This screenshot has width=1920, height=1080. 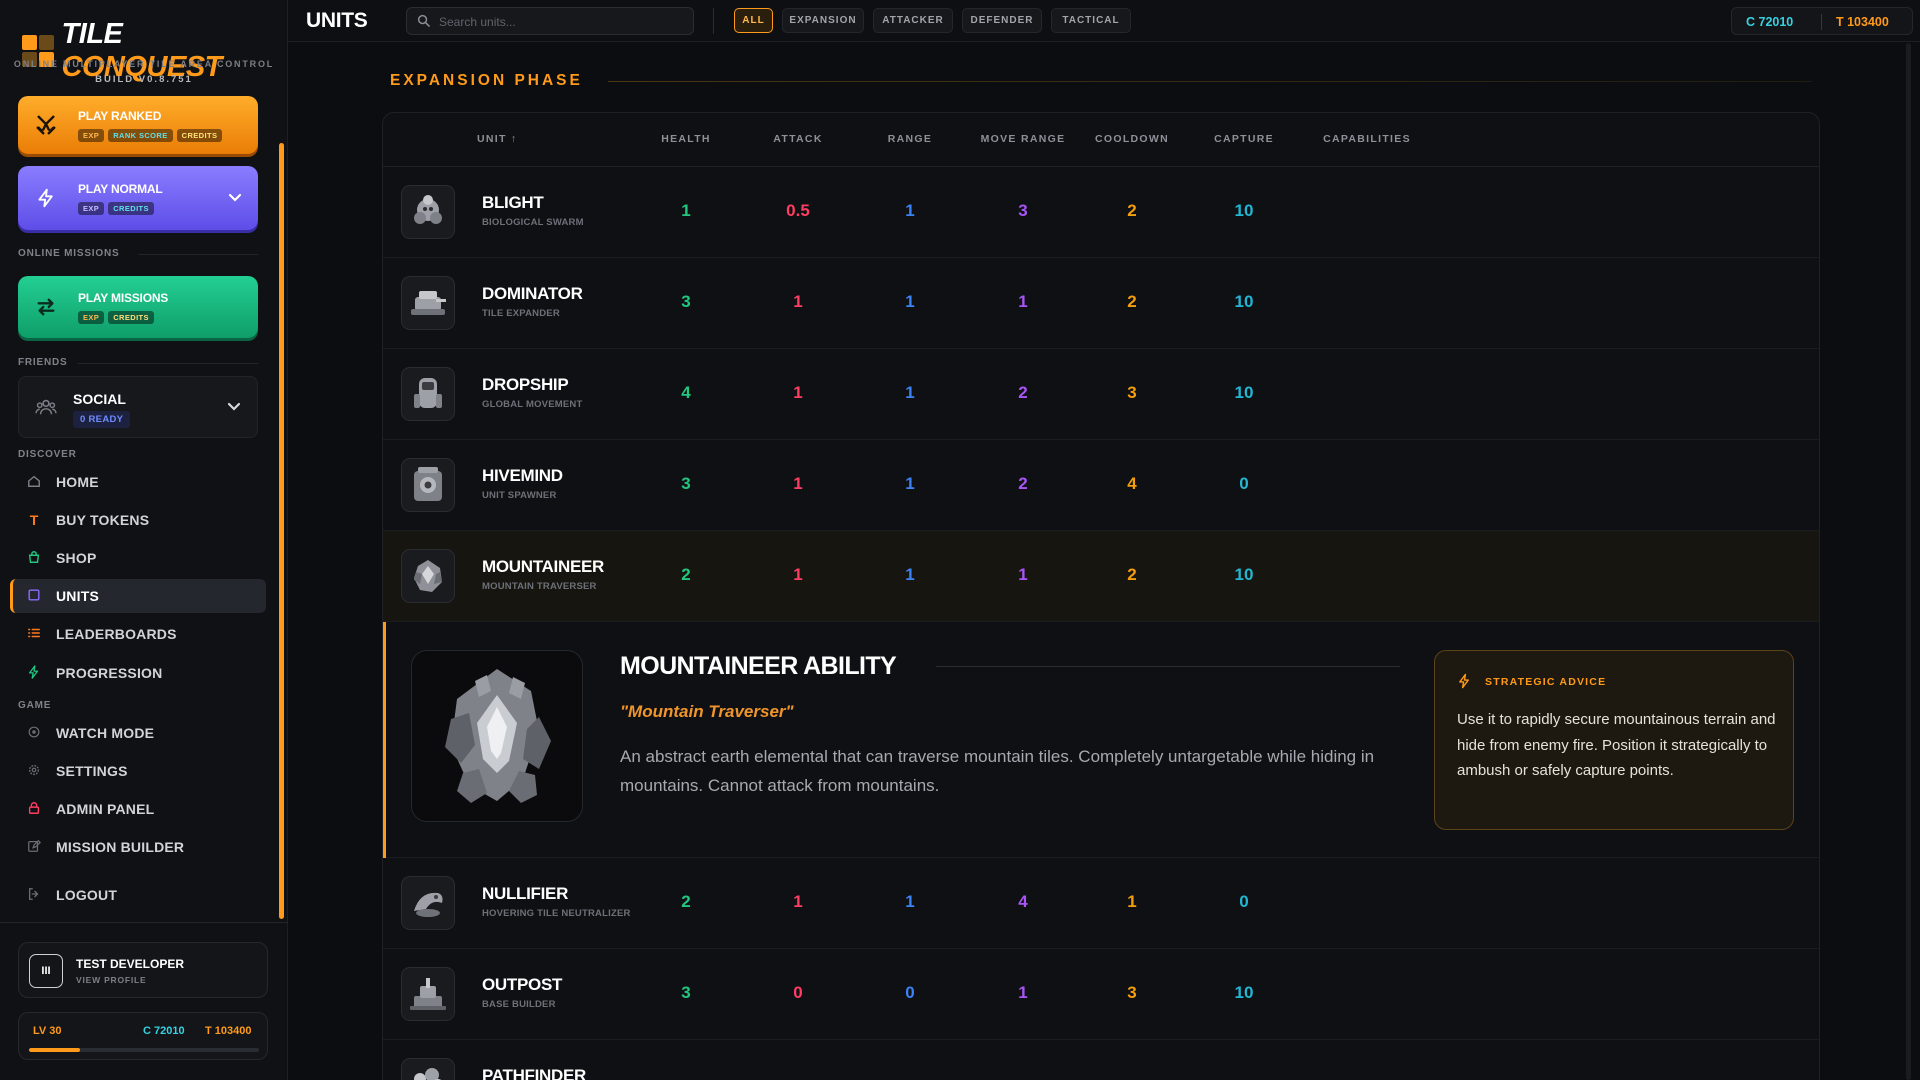 What do you see at coordinates (138, 596) in the screenshot?
I see `nav-item-units: UNITS` at bounding box center [138, 596].